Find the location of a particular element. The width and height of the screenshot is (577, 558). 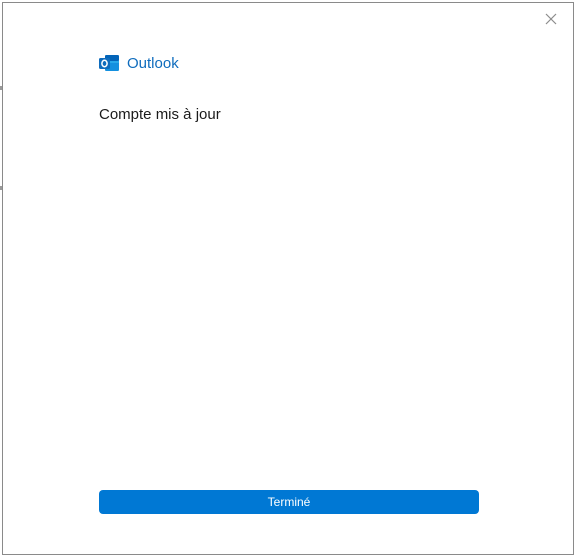

outlook-logo-icon is located at coordinates (109, 63).